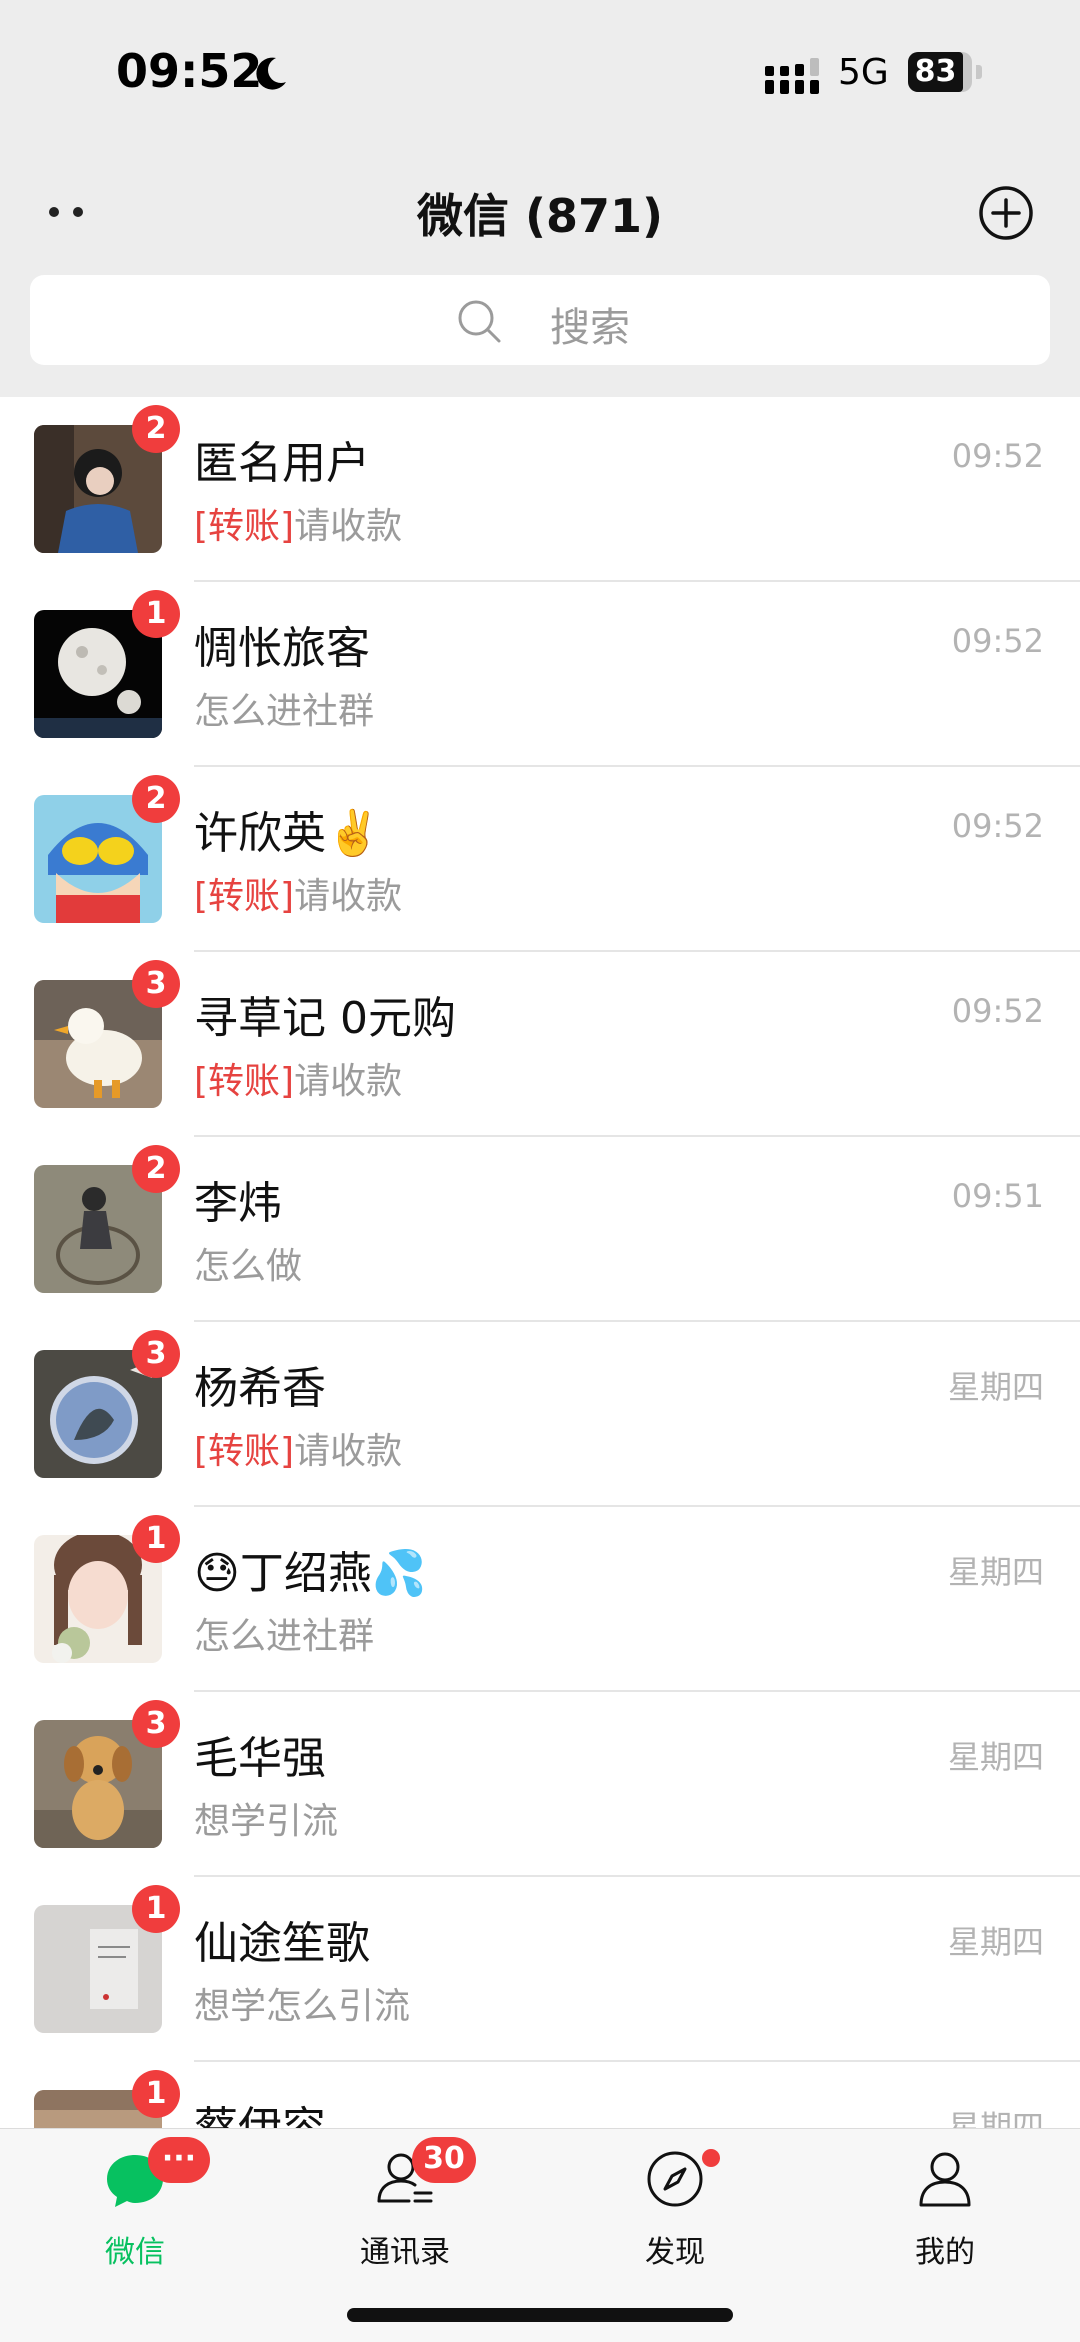  Describe the element at coordinates (997, 1196) in the screenshot. I see `chat-time: 09:51` at that location.